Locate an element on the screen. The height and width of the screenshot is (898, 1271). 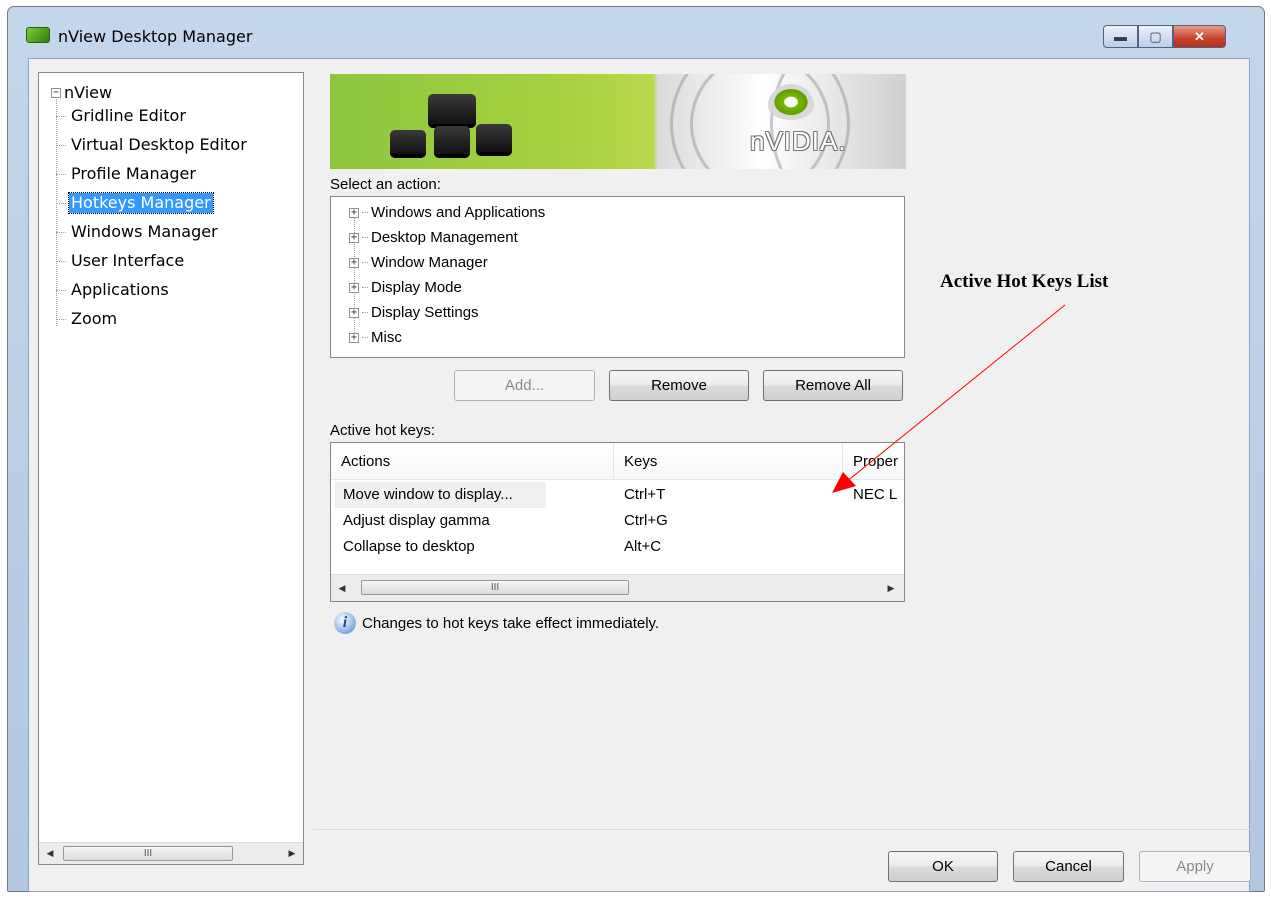
tree-root-label: nView is located at coordinates (88, 92).